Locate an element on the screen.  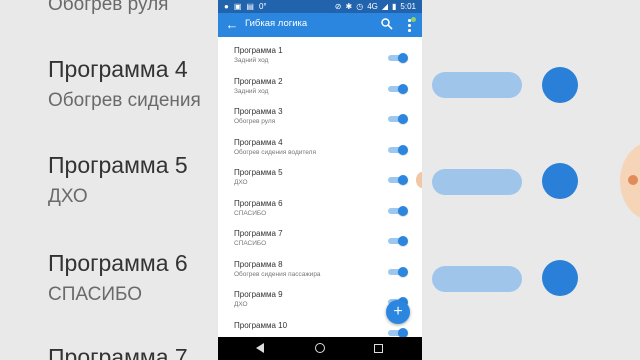
mute-icon: ⊘ is located at coordinates (338, 6).